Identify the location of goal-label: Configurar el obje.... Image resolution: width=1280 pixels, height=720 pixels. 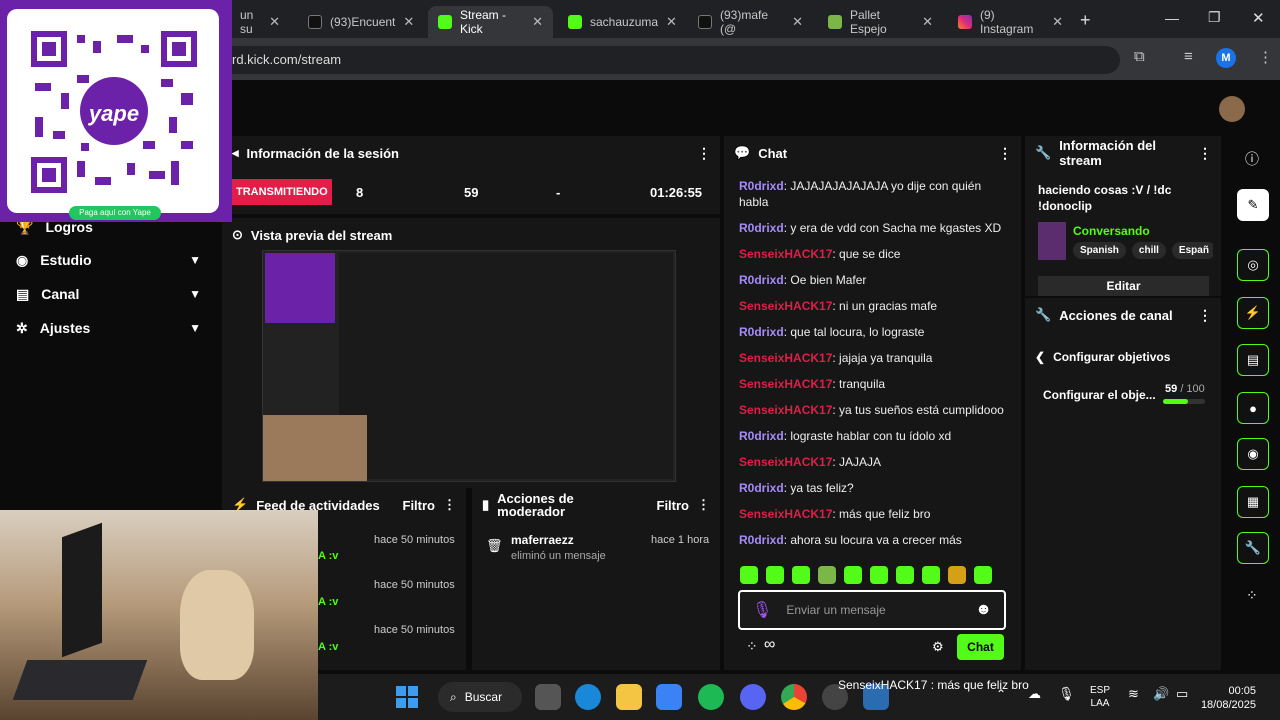
(1099, 395).